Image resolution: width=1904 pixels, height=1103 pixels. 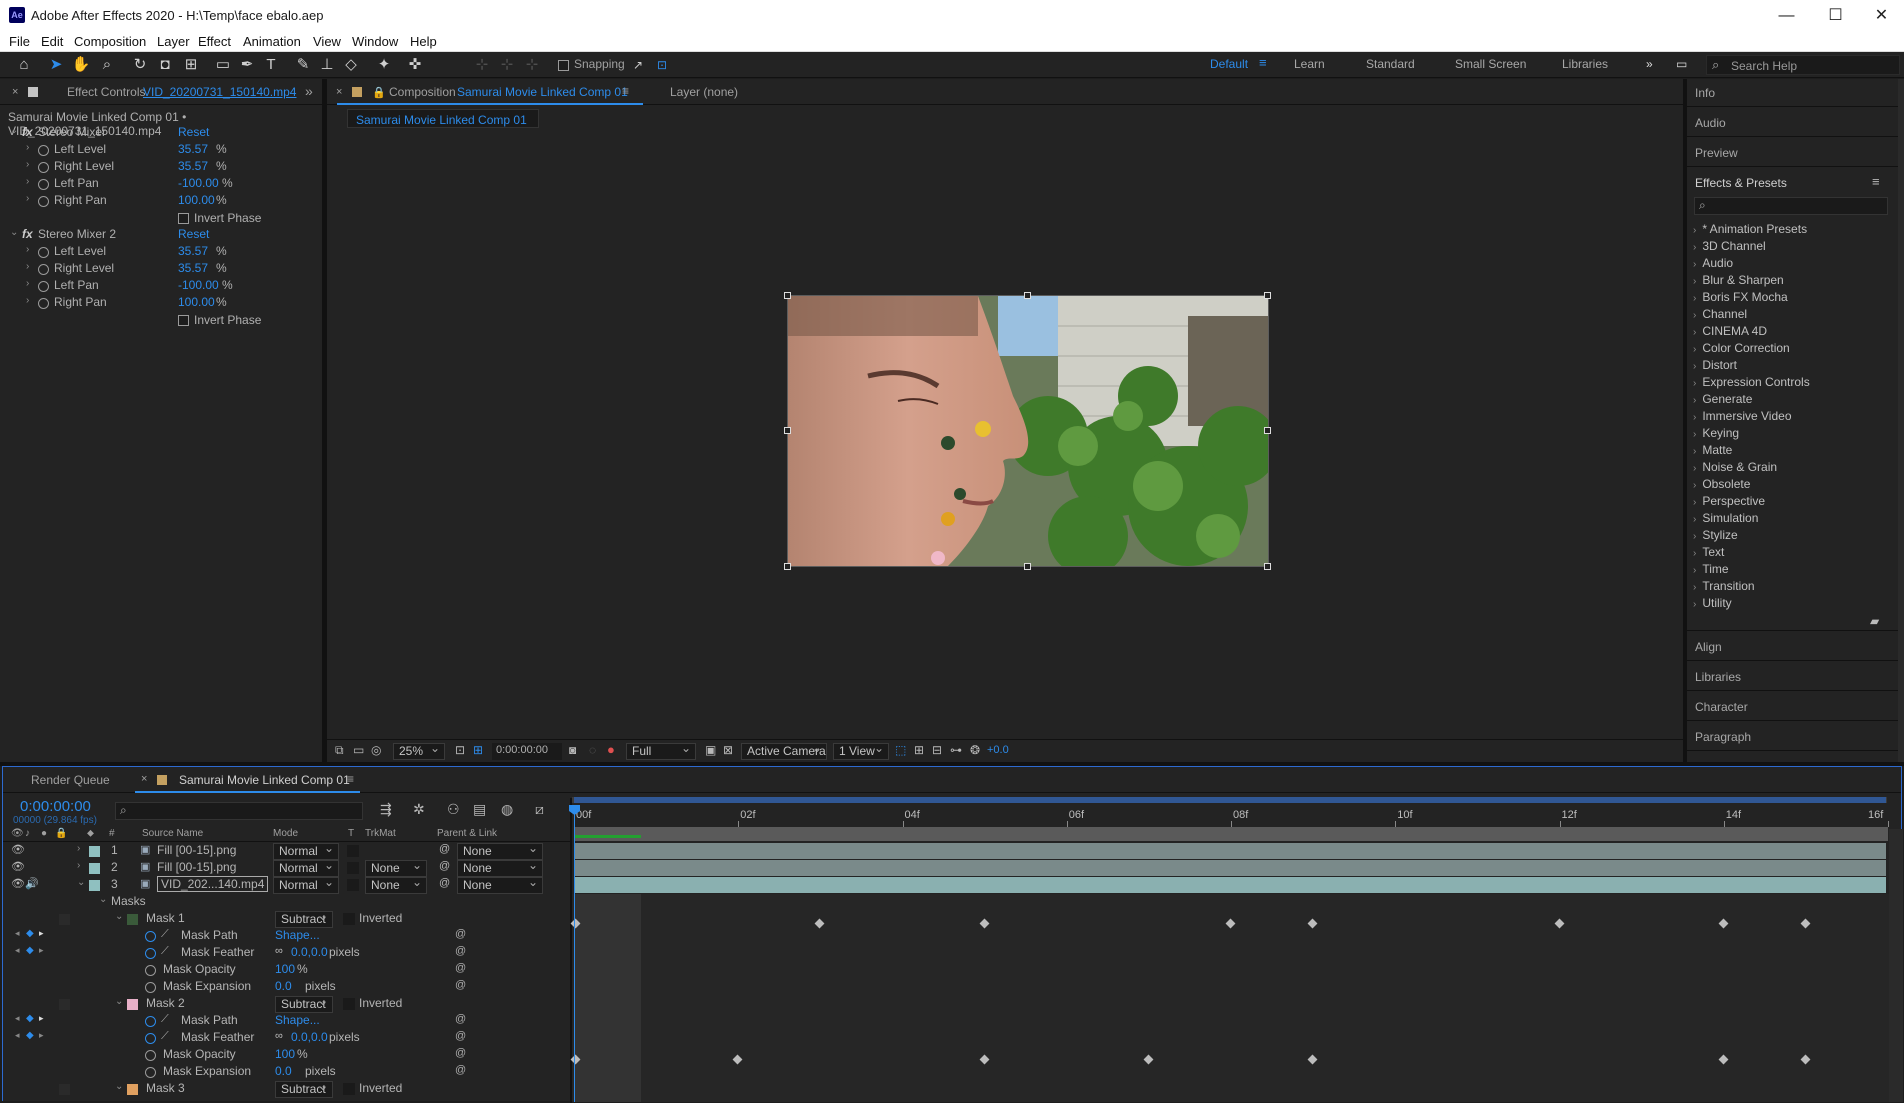 I want to click on effects-category: › Distort, so click(x=1715, y=365).